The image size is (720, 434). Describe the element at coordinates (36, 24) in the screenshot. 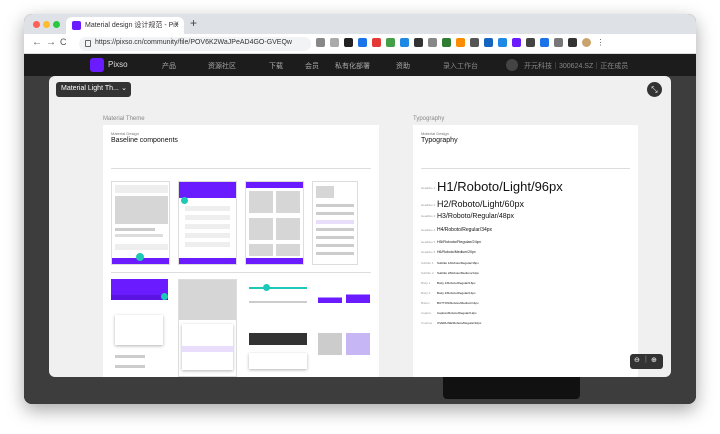

I see `close-window-icon` at that location.